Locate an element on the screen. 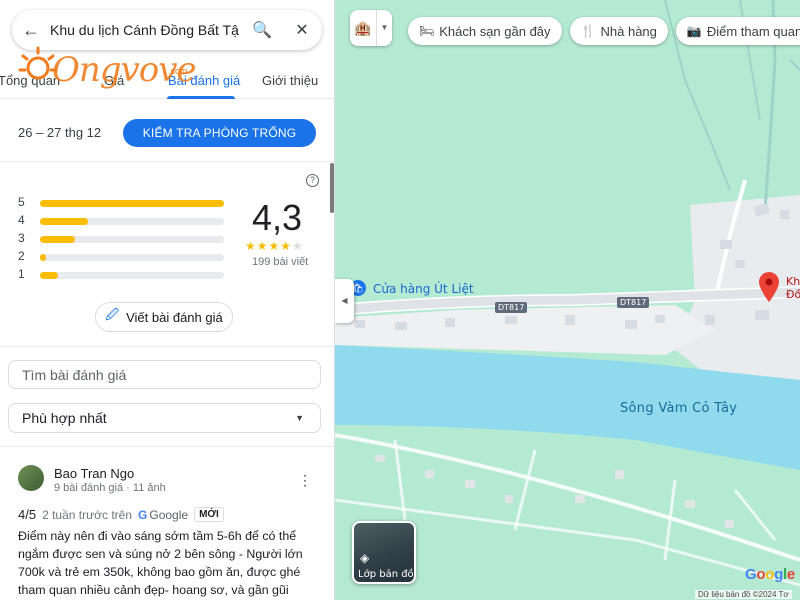  help-icon: ? is located at coordinates (312, 180).